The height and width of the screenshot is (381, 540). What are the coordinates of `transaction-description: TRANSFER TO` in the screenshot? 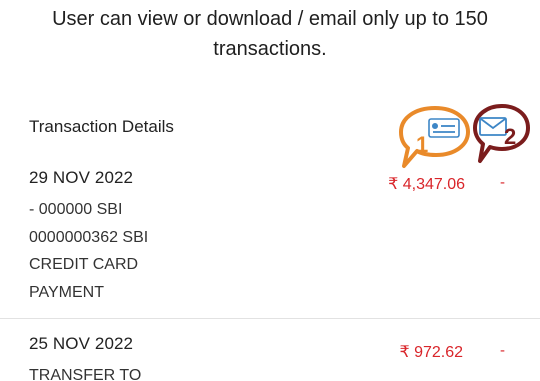 It's located at (85, 371).